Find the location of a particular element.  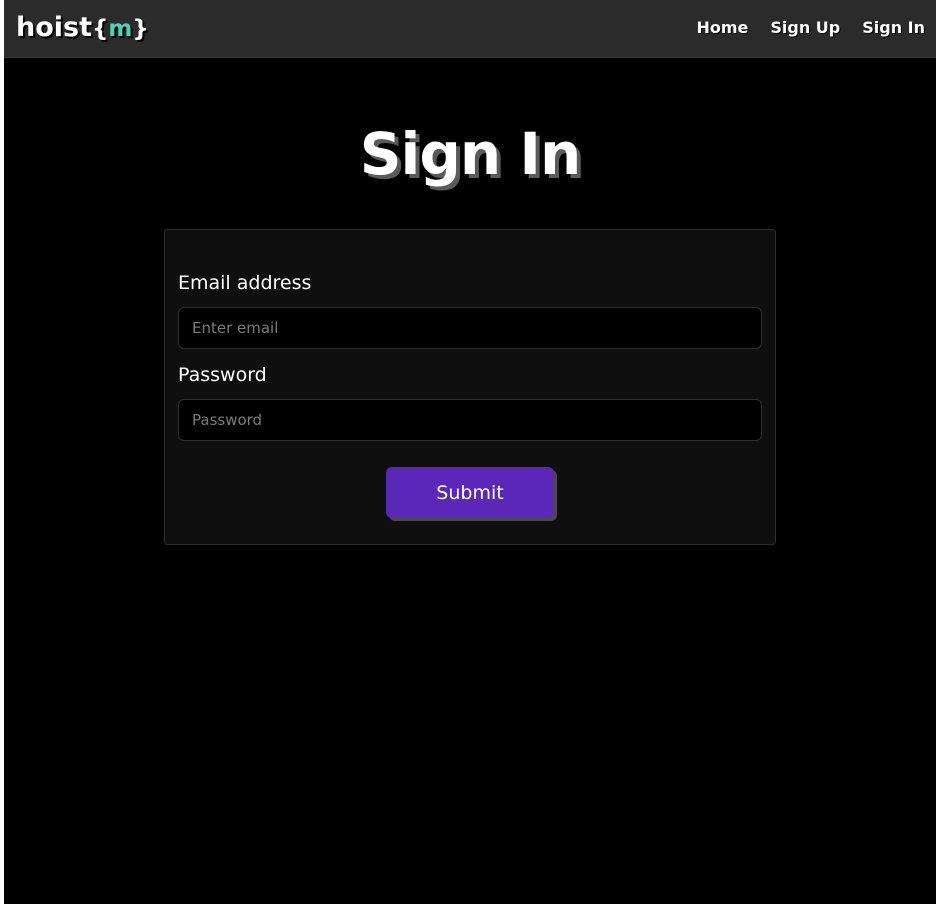

nav-link-home: Home is located at coordinates (722, 28).